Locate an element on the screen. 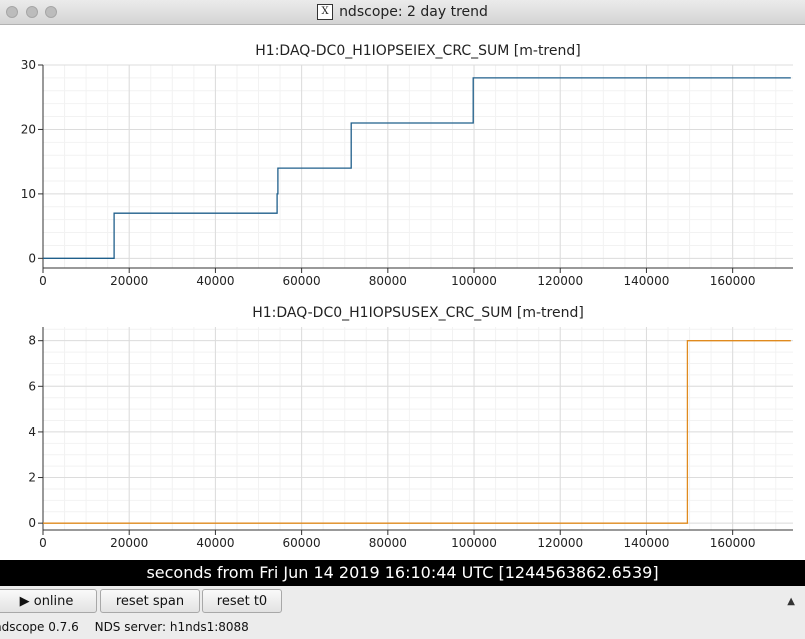  window-titlebar: Xndscope: 2 day trend is located at coordinates (402, 12).